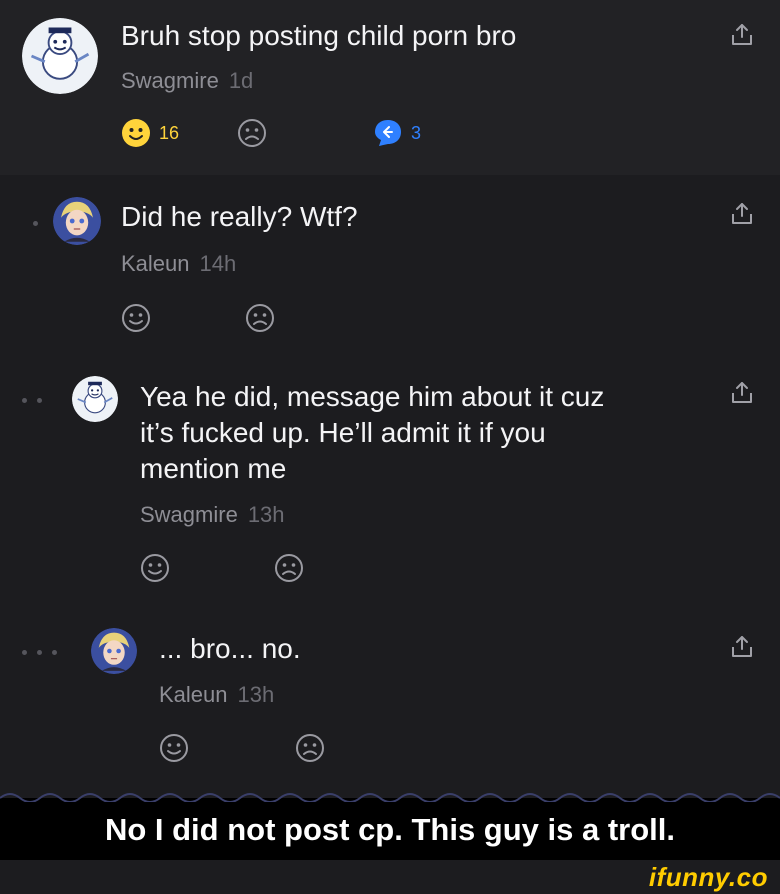 This screenshot has height=894, width=780. I want to click on ifunny-watermark: ifunny.co, so click(708, 877).